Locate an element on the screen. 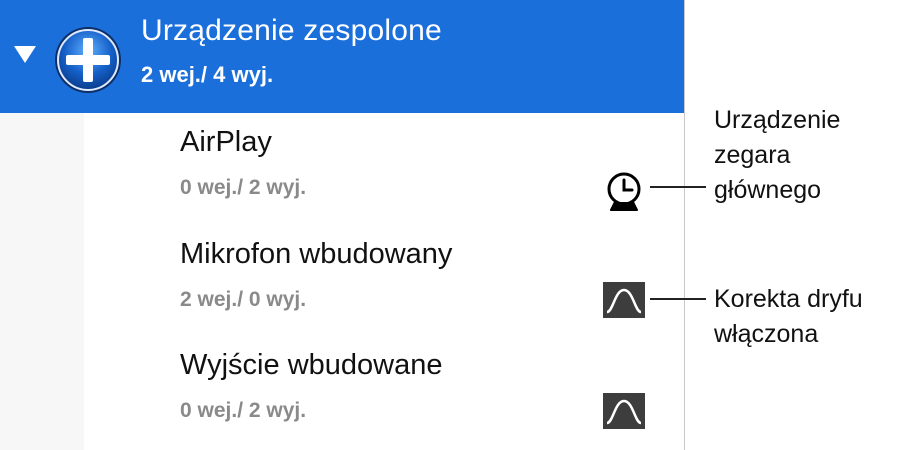 Image resolution: width=910 pixels, height=450 pixels. device-name-airplay: AirPlay is located at coordinates (226, 142).